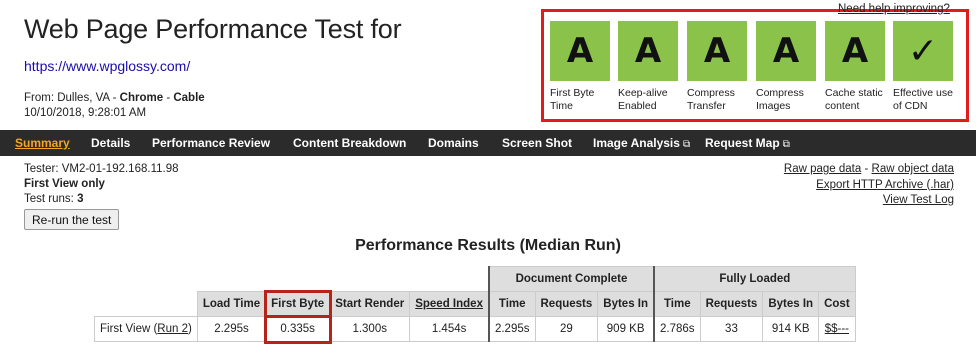 The height and width of the screenshot is (344, 976). I want to click on test-date: 10/10/2018, 9:28:01 AM, so click(85, 113).